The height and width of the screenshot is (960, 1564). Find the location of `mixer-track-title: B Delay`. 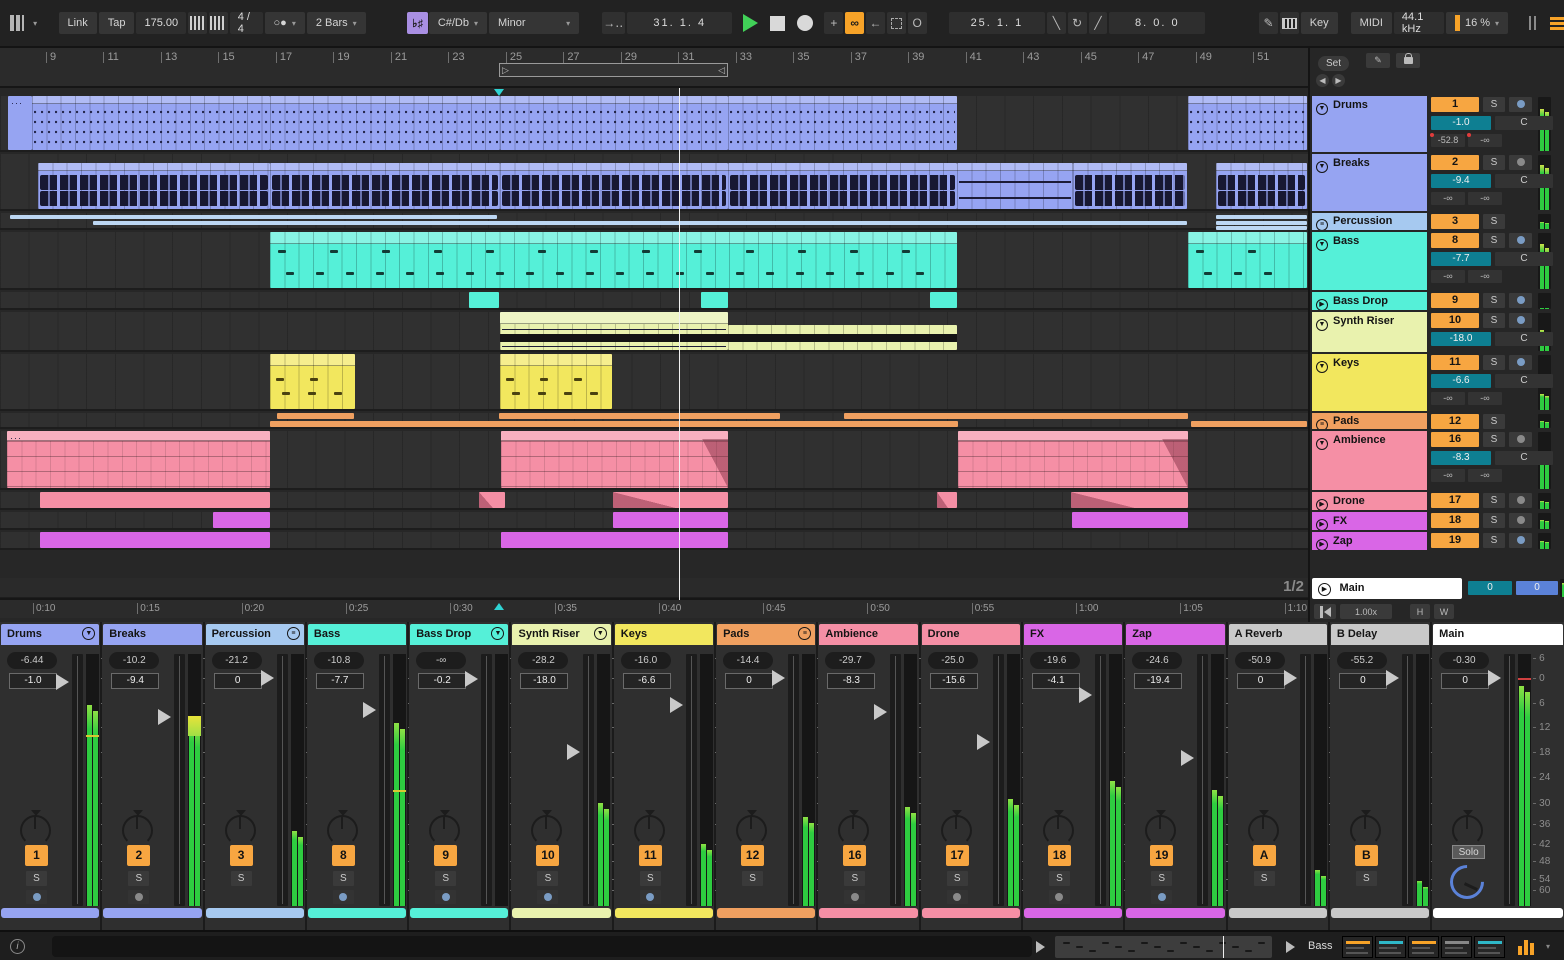

mixer-track-title: B Delay is located at coordinates (1380, 634).